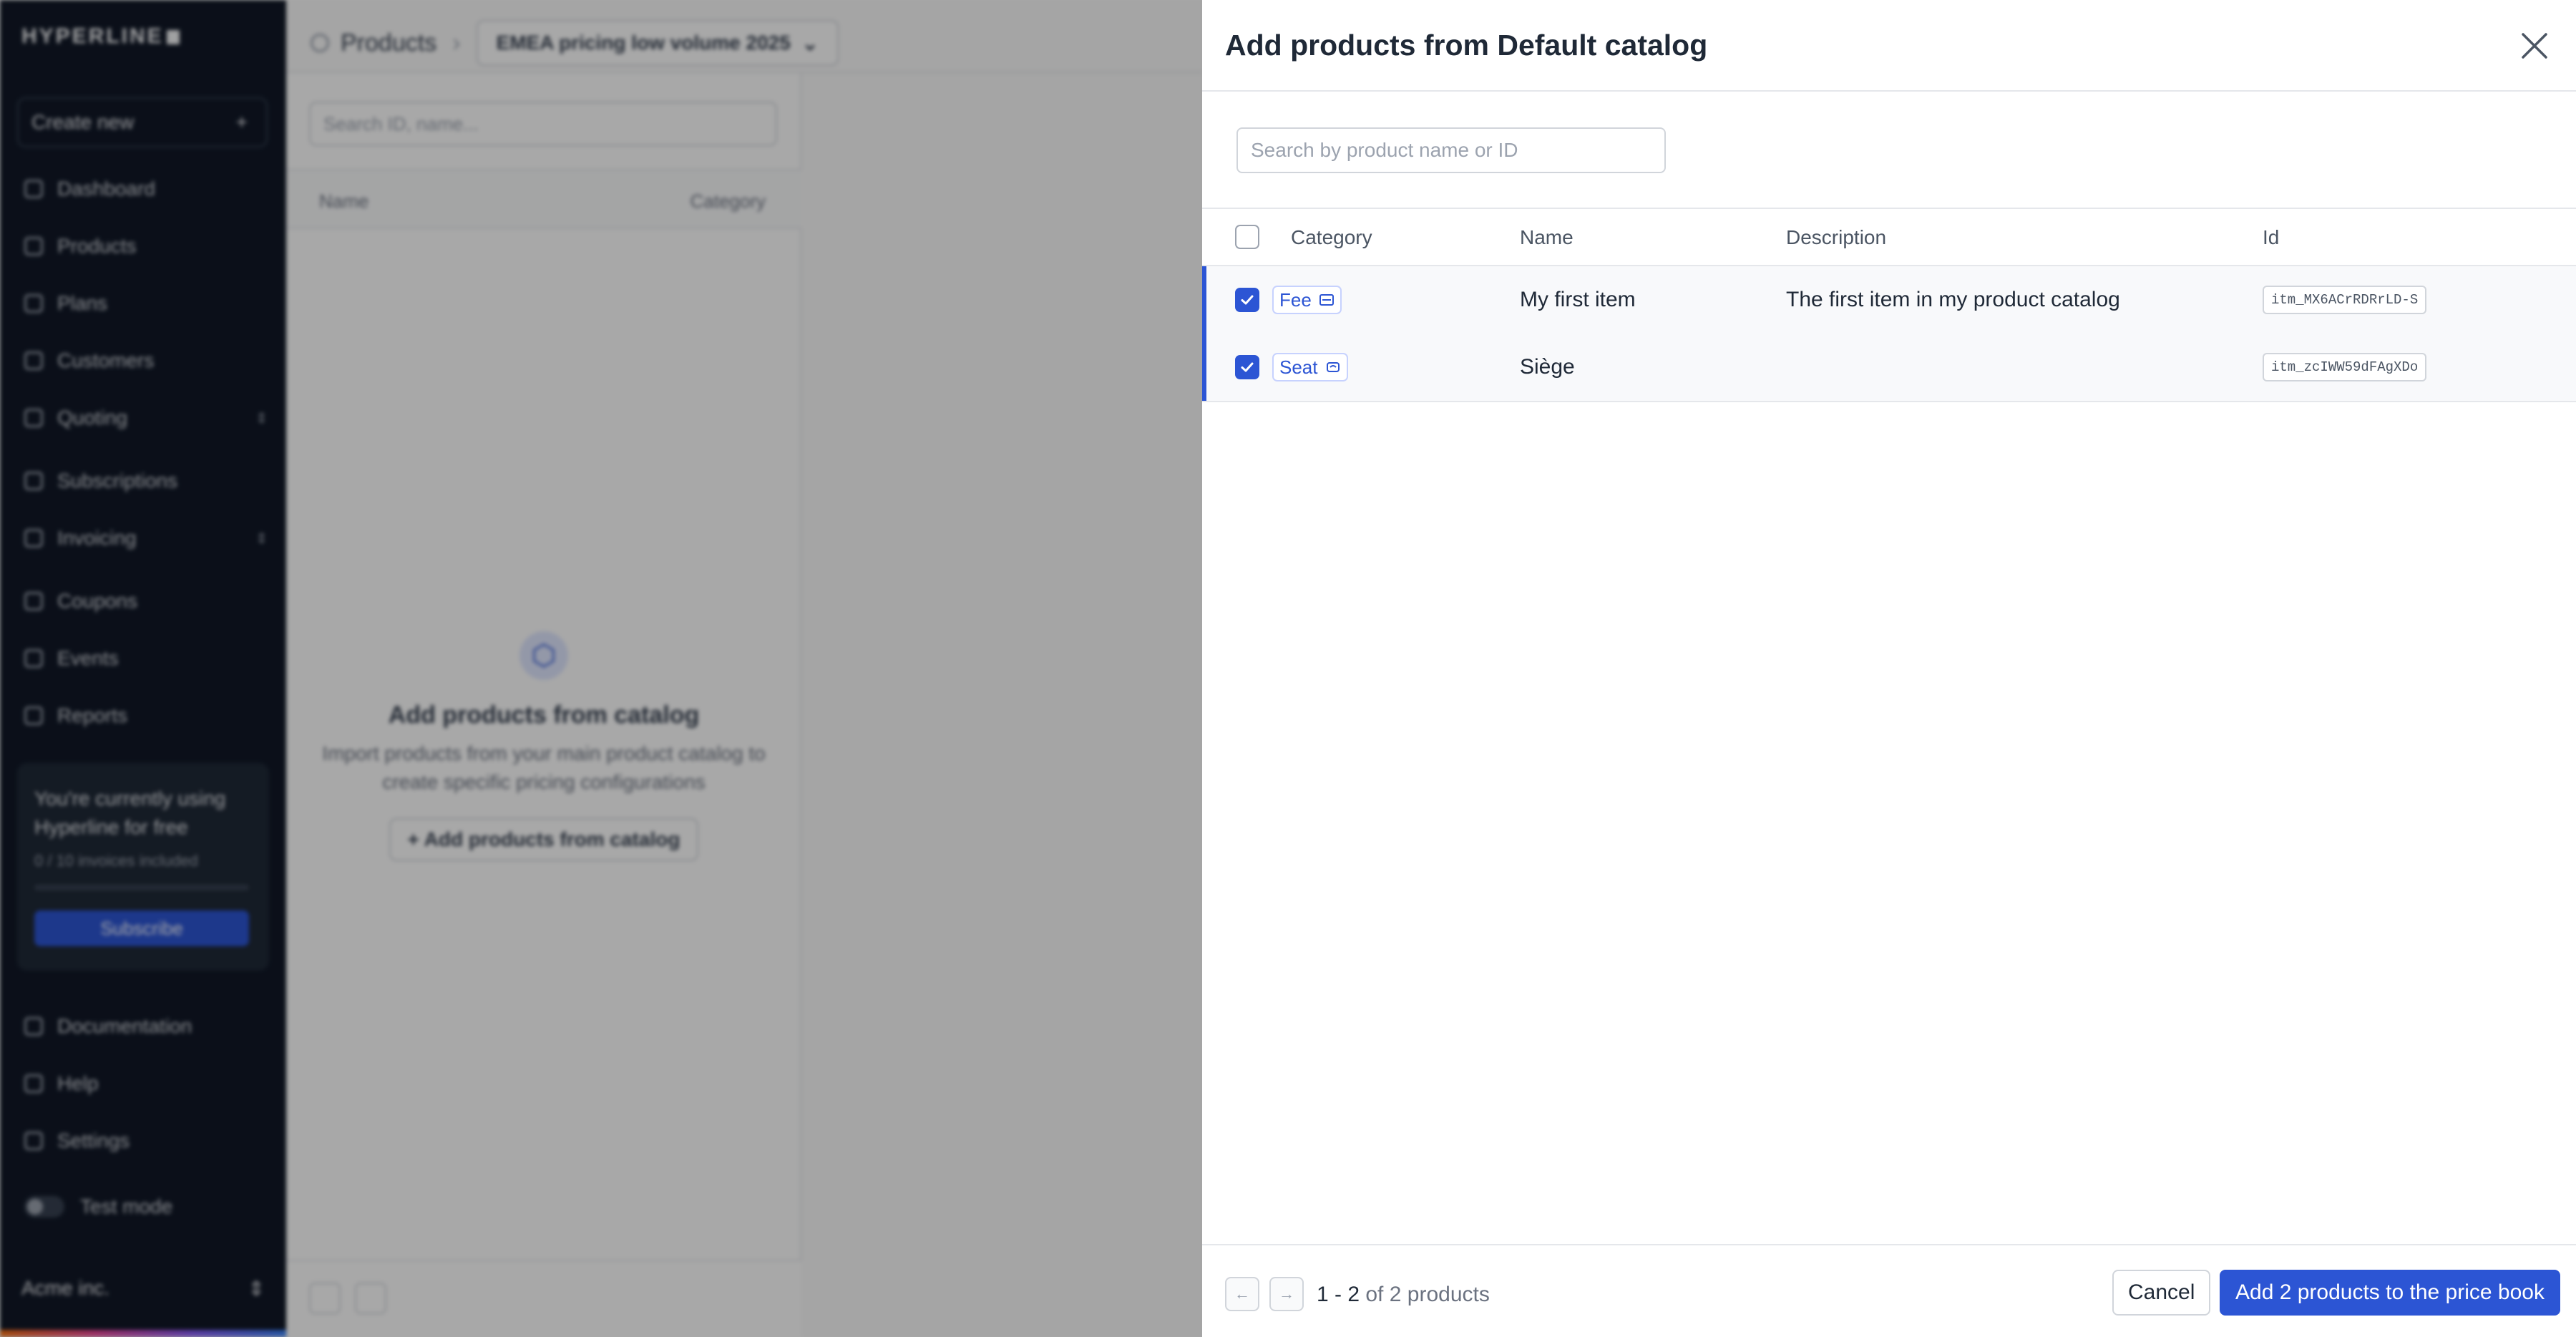  What do you see at coordinates (1889, 368) in the screenshot?
I see `table-row: Seat Siège itm_zcIWW59dFAgXDo` at bounding box center [1889, 368].